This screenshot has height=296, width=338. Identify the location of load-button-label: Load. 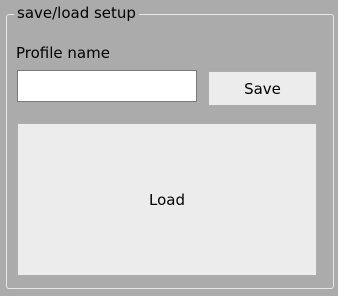
(167, 199).